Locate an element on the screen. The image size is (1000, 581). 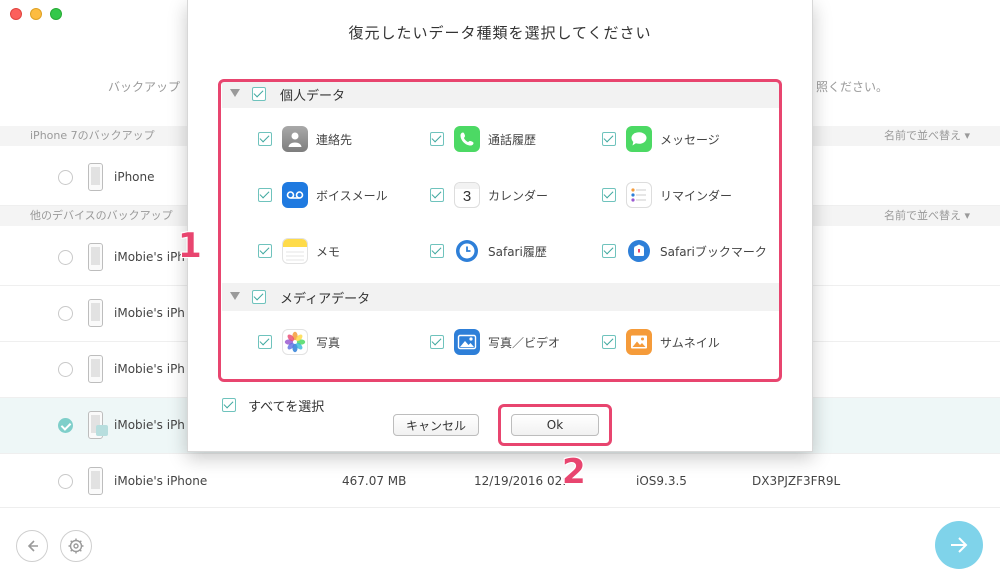
close-window-button is located at coordinates (16, 14).